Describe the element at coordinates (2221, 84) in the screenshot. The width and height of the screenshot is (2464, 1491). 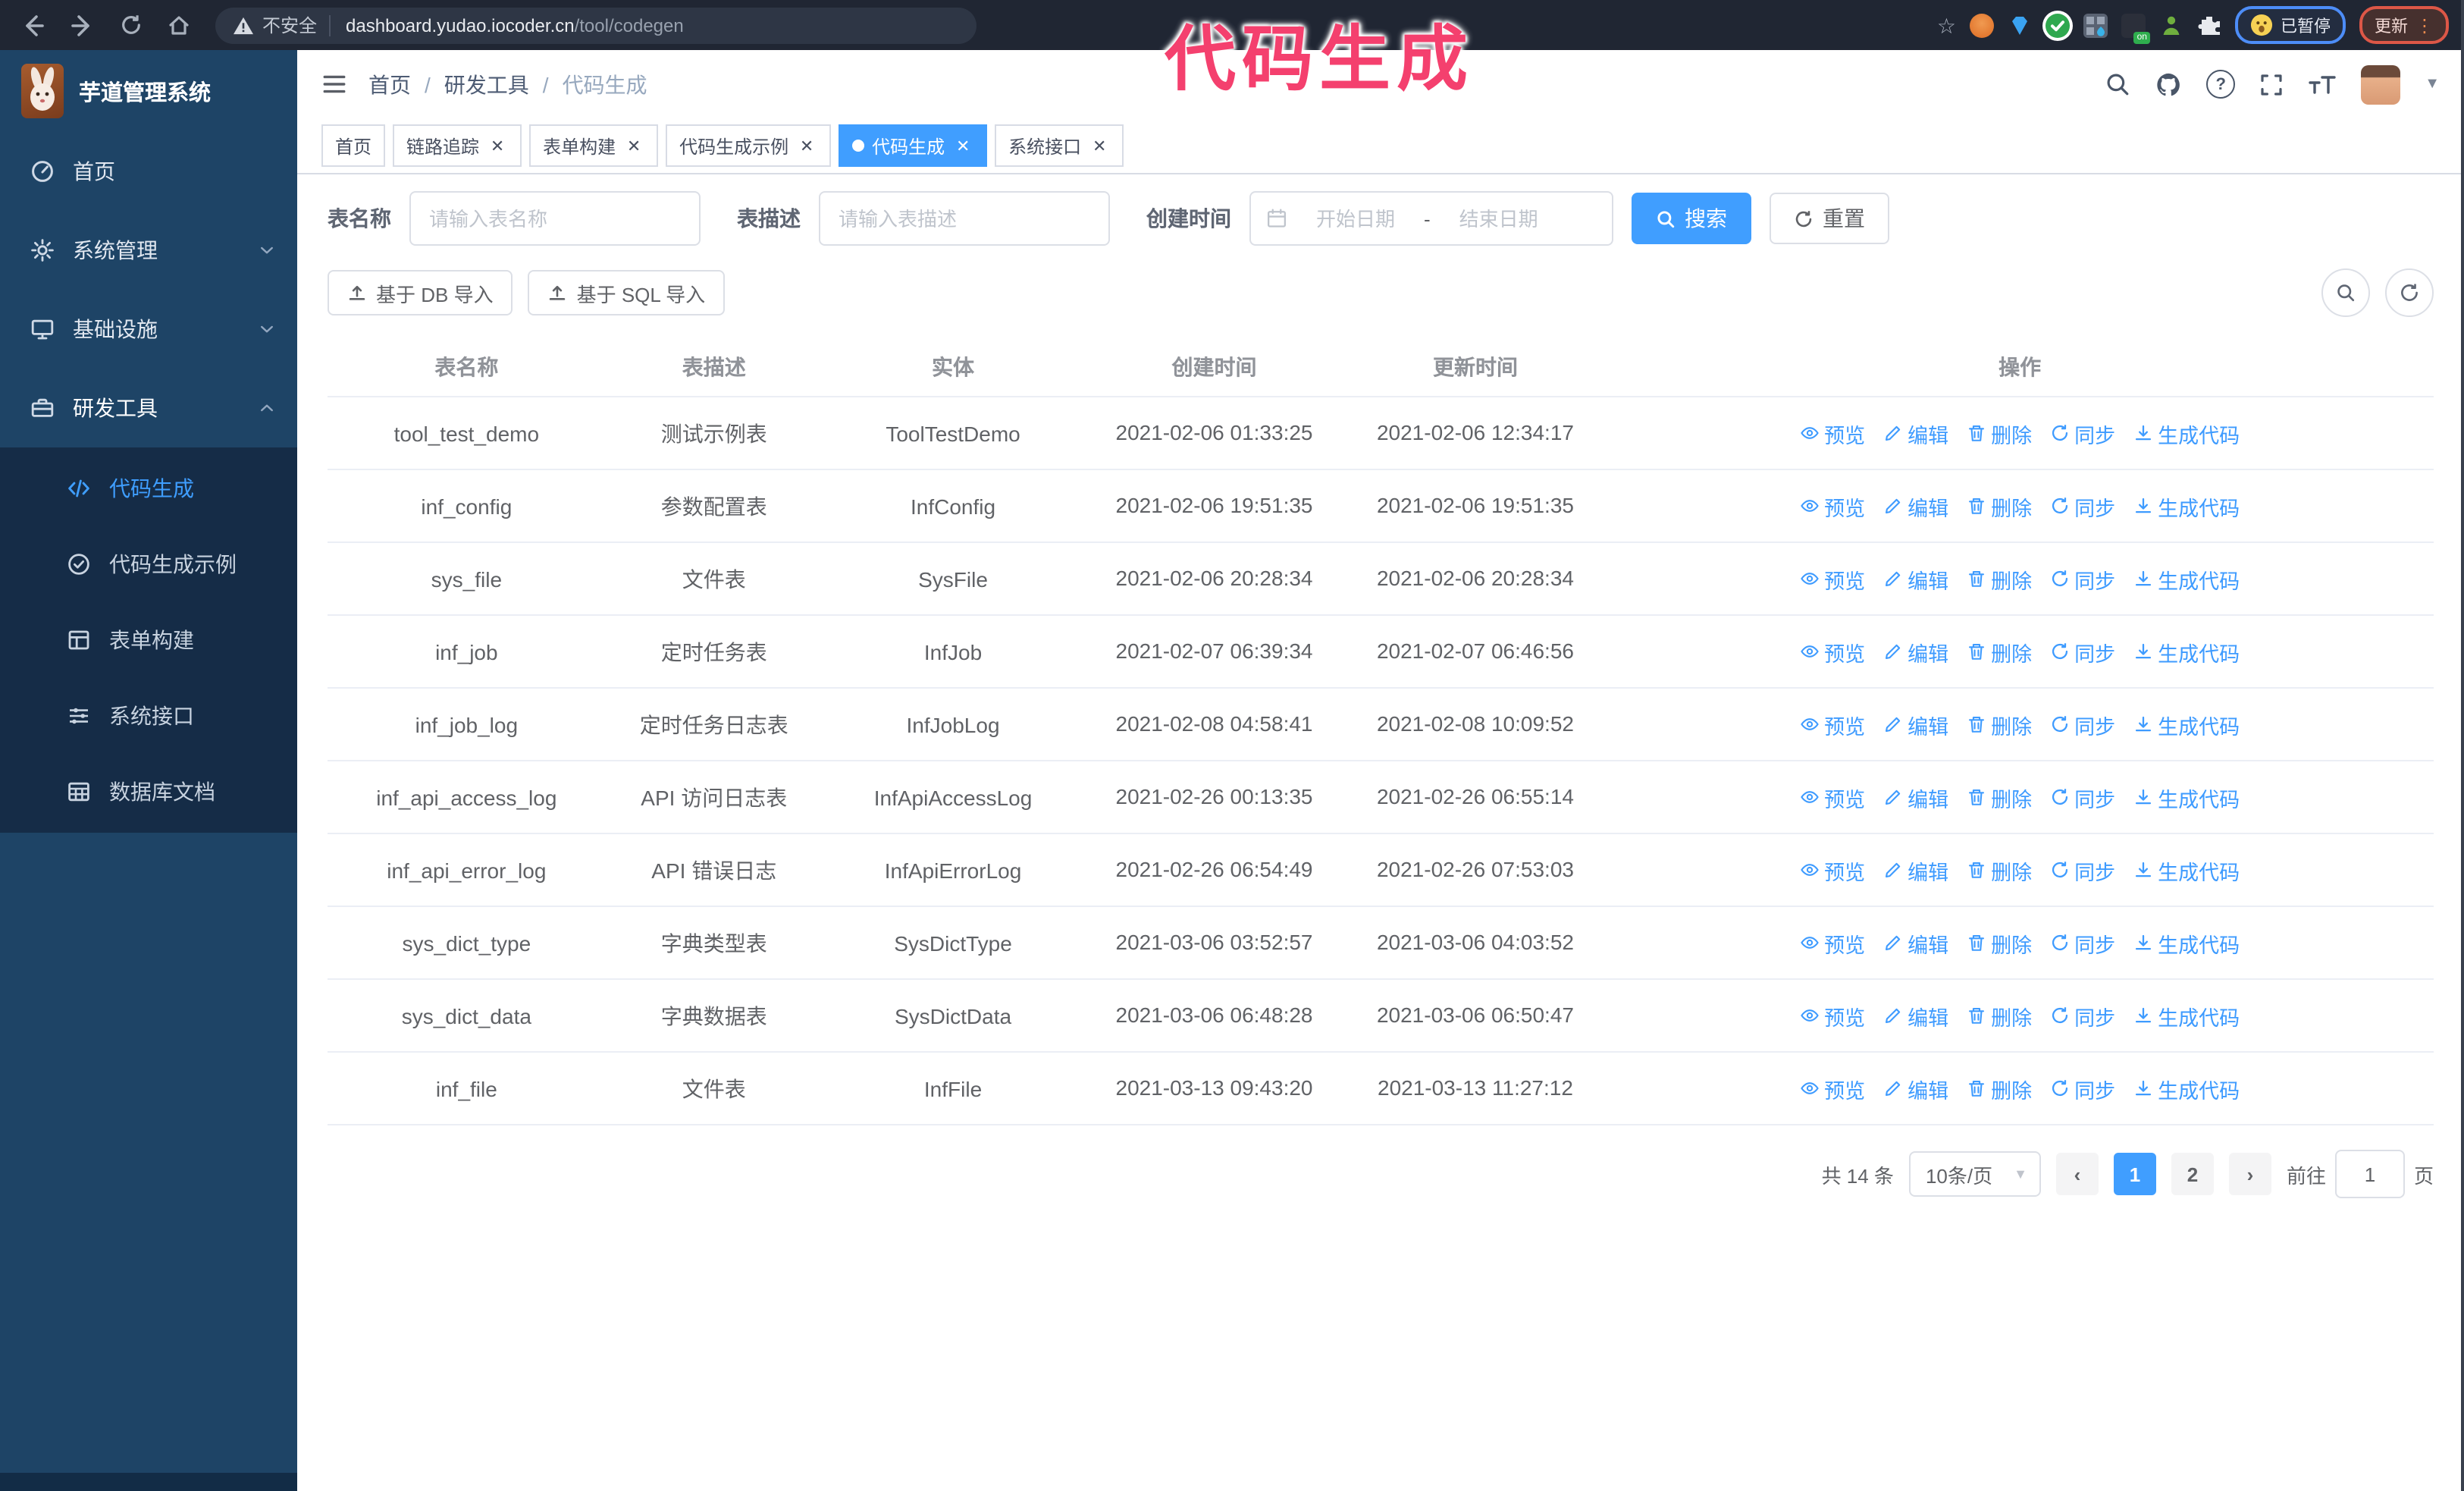
I see `help-icon: ?` at that location.